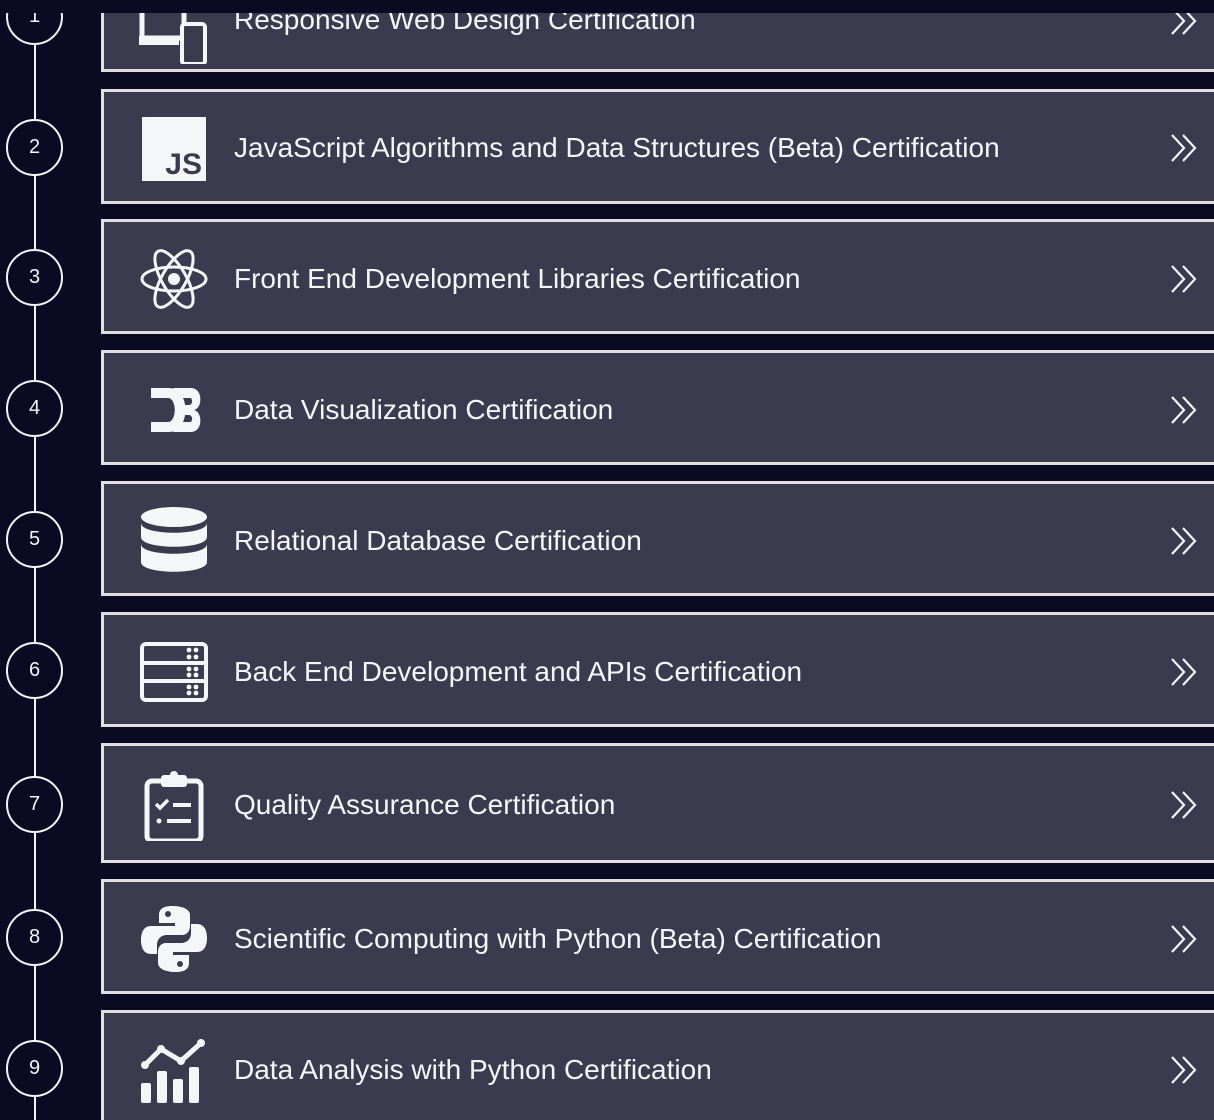 The height and width of the screenshot is (1120, 1214). Describe the element at coordinates (174, 939) in the screenshot. I see `python-icon` at that location.